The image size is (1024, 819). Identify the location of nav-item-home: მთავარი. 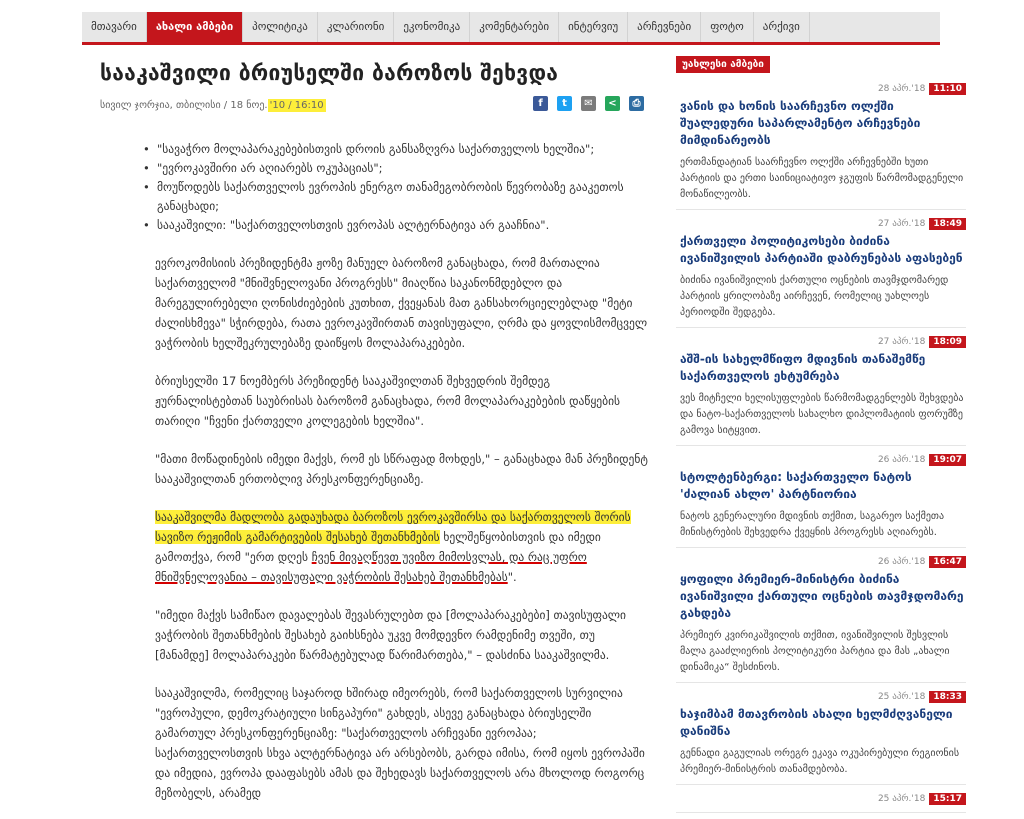
(114, 27).